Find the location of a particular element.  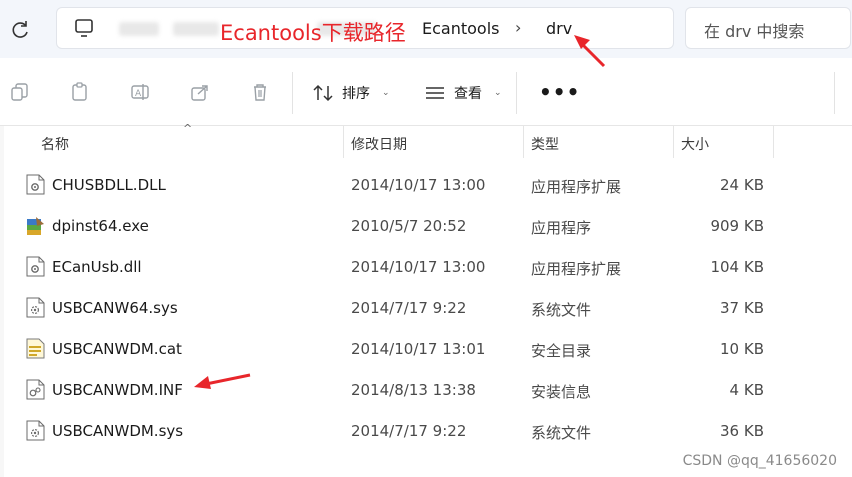

rename-icon: A is located at coordinates (140, 92).